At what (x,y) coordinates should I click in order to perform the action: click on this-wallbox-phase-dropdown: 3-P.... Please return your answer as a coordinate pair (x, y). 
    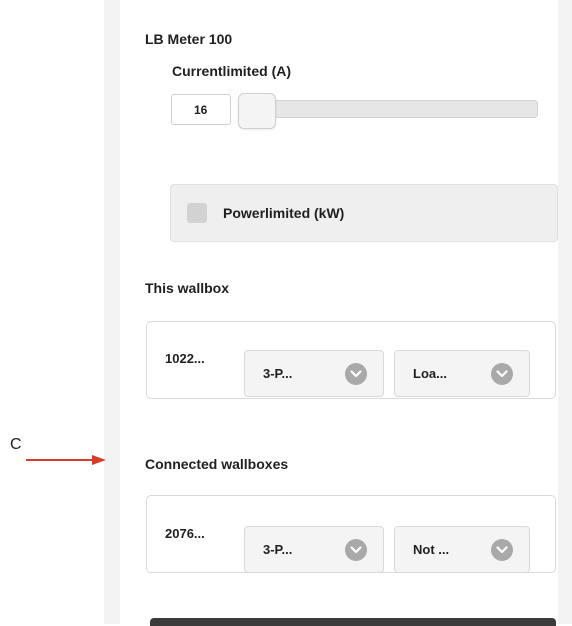
    Looking at the image, I should click on (314, 373).